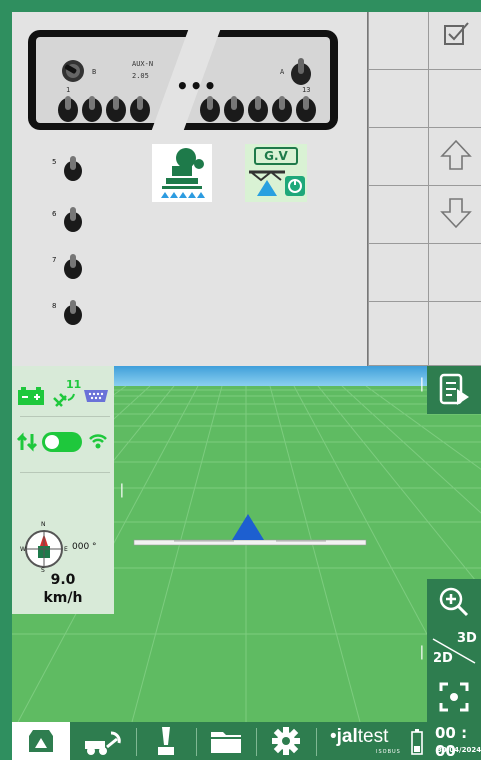 The image size is (481, 760). I want to click on gv-valve-button: G.V, so click(276, 173).